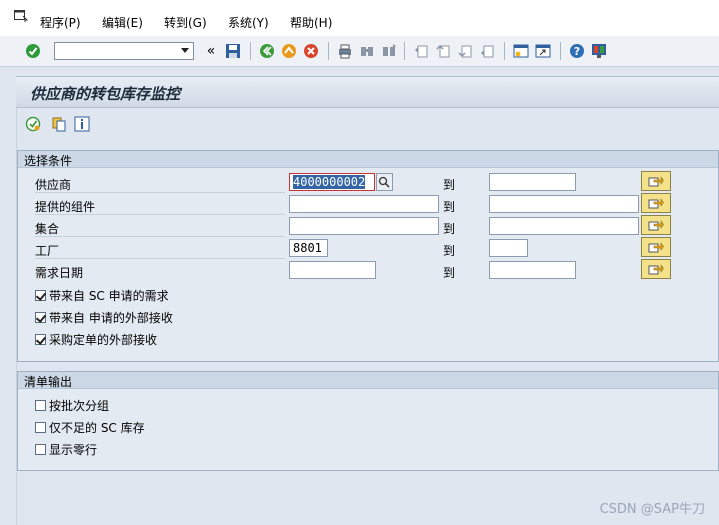 The width and height of the screenshot is (719, 525). I want to click on plant-label: 工厂, so click(47, 251).